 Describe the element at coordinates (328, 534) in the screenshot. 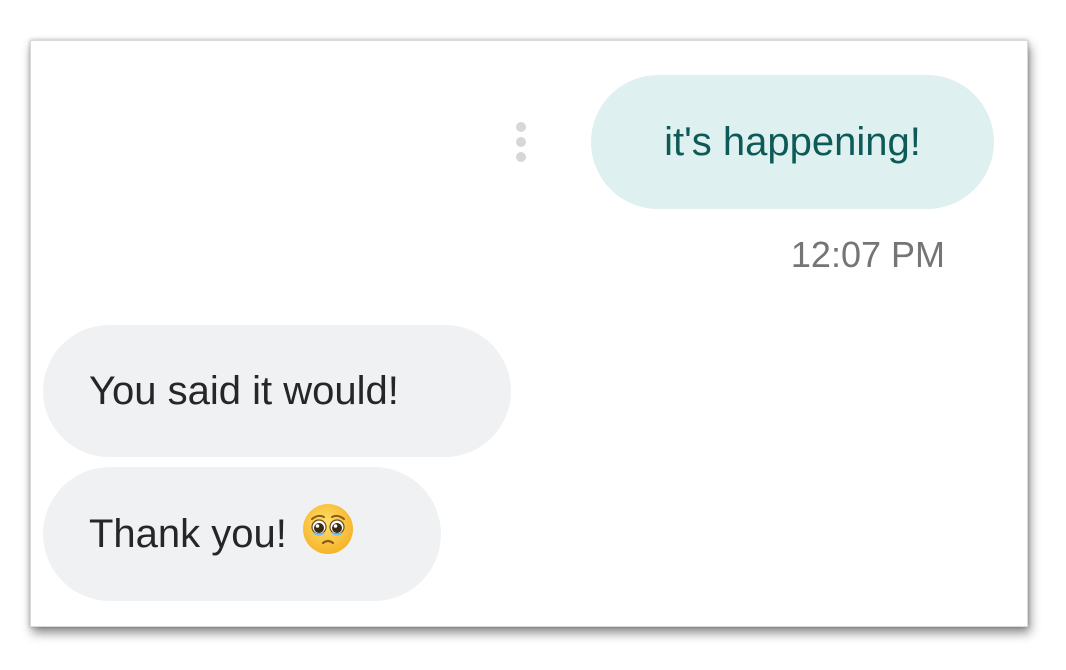

I see `pleading-face-emoji` at that location.